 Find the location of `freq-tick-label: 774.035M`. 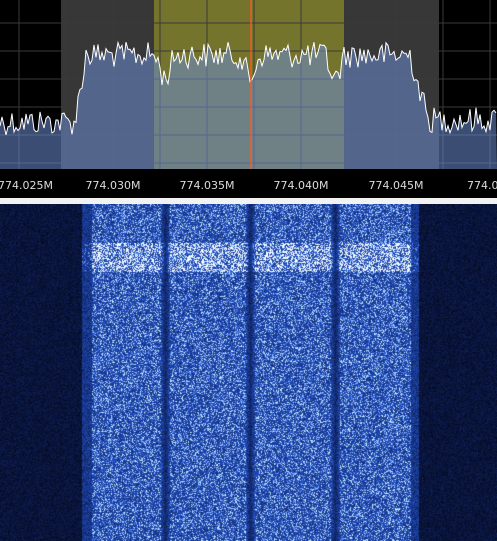

freq-tick-label: 774.035M is located at coordinates (207, 185).